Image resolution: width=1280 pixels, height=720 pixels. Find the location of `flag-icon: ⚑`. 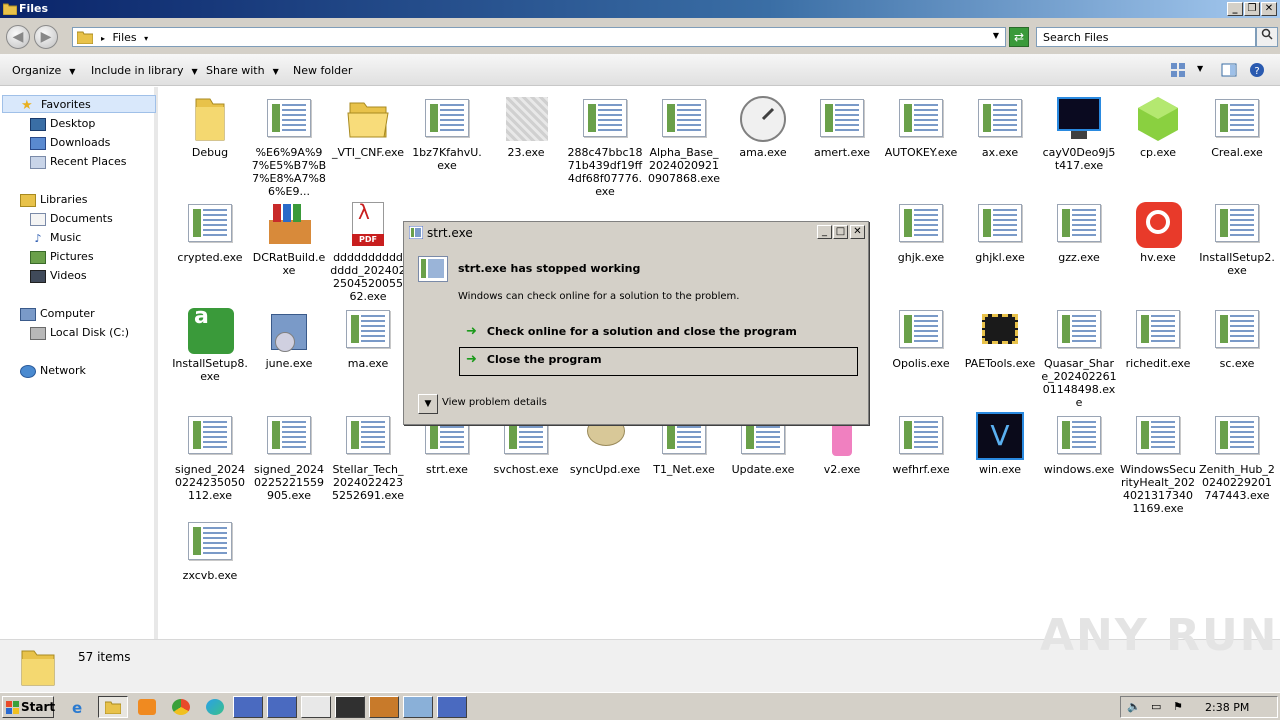

flag-icon: ⚑ is located at coordinates (1178, 706).